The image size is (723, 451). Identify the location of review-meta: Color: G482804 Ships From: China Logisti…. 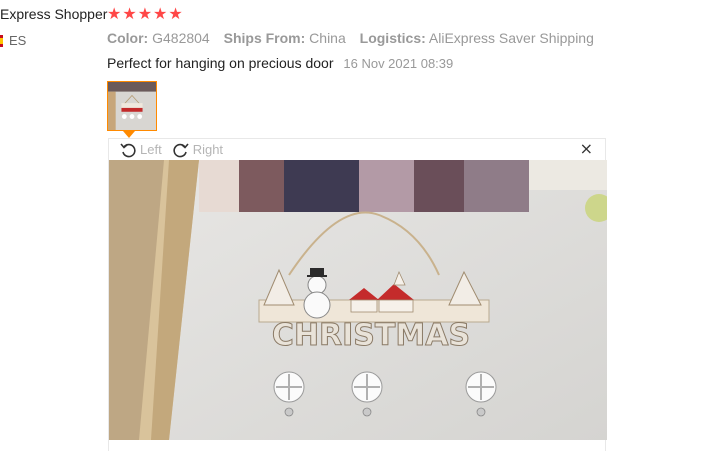
(355, 38).